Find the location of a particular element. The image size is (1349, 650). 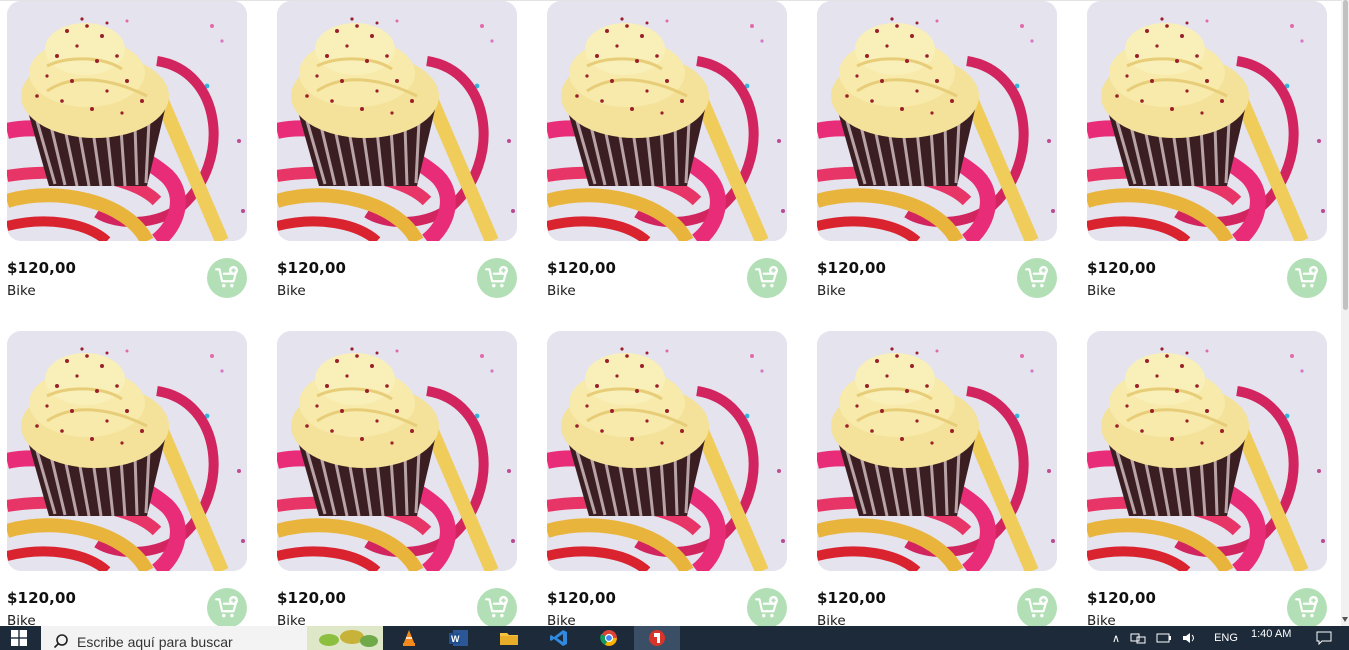

notification-icon is located at coordinates (1324, 638).